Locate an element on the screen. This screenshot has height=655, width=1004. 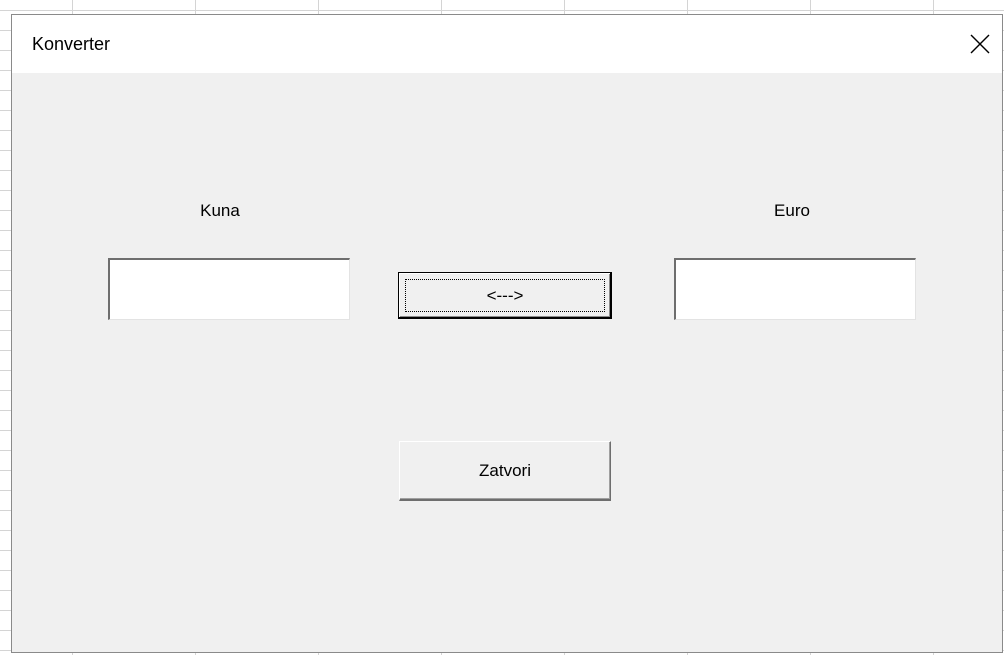
kuna-input is located at coordinates (229, 289).